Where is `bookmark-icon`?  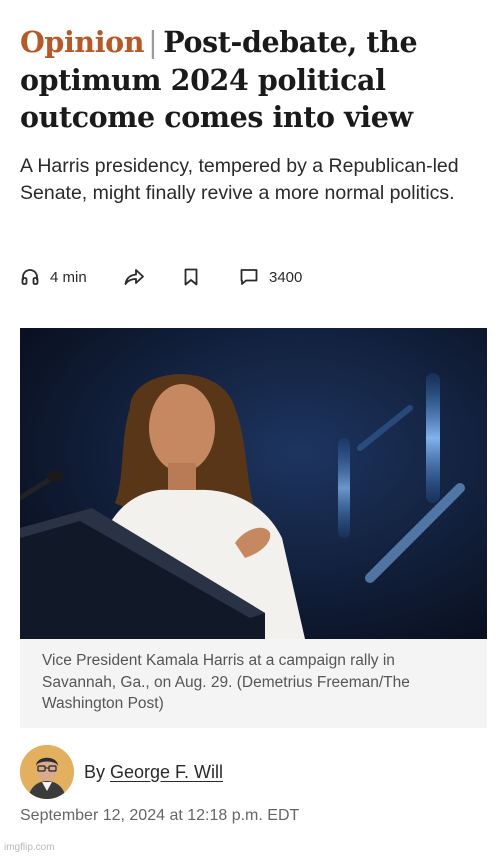
bookmark-icon is located at coordinates (191, 277).